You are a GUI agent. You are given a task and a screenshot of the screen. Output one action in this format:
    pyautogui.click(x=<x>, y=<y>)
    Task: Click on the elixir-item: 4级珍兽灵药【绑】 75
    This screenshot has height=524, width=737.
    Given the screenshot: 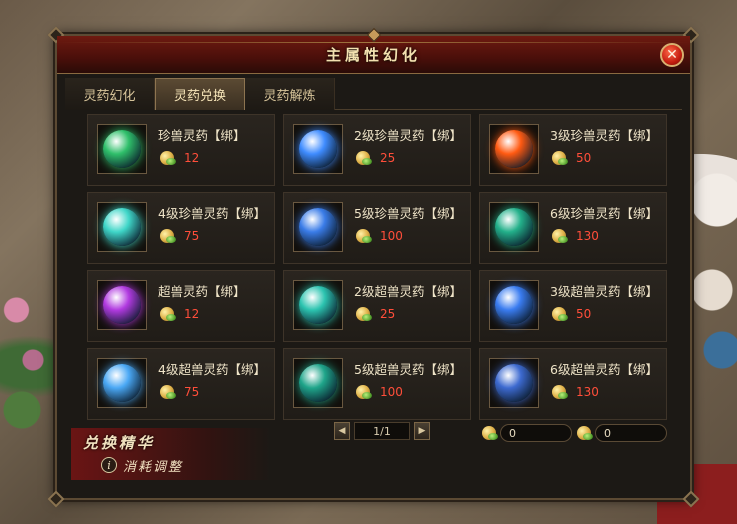 What is the action you would take?
    pyautogui.click(x=181, y=228)
    